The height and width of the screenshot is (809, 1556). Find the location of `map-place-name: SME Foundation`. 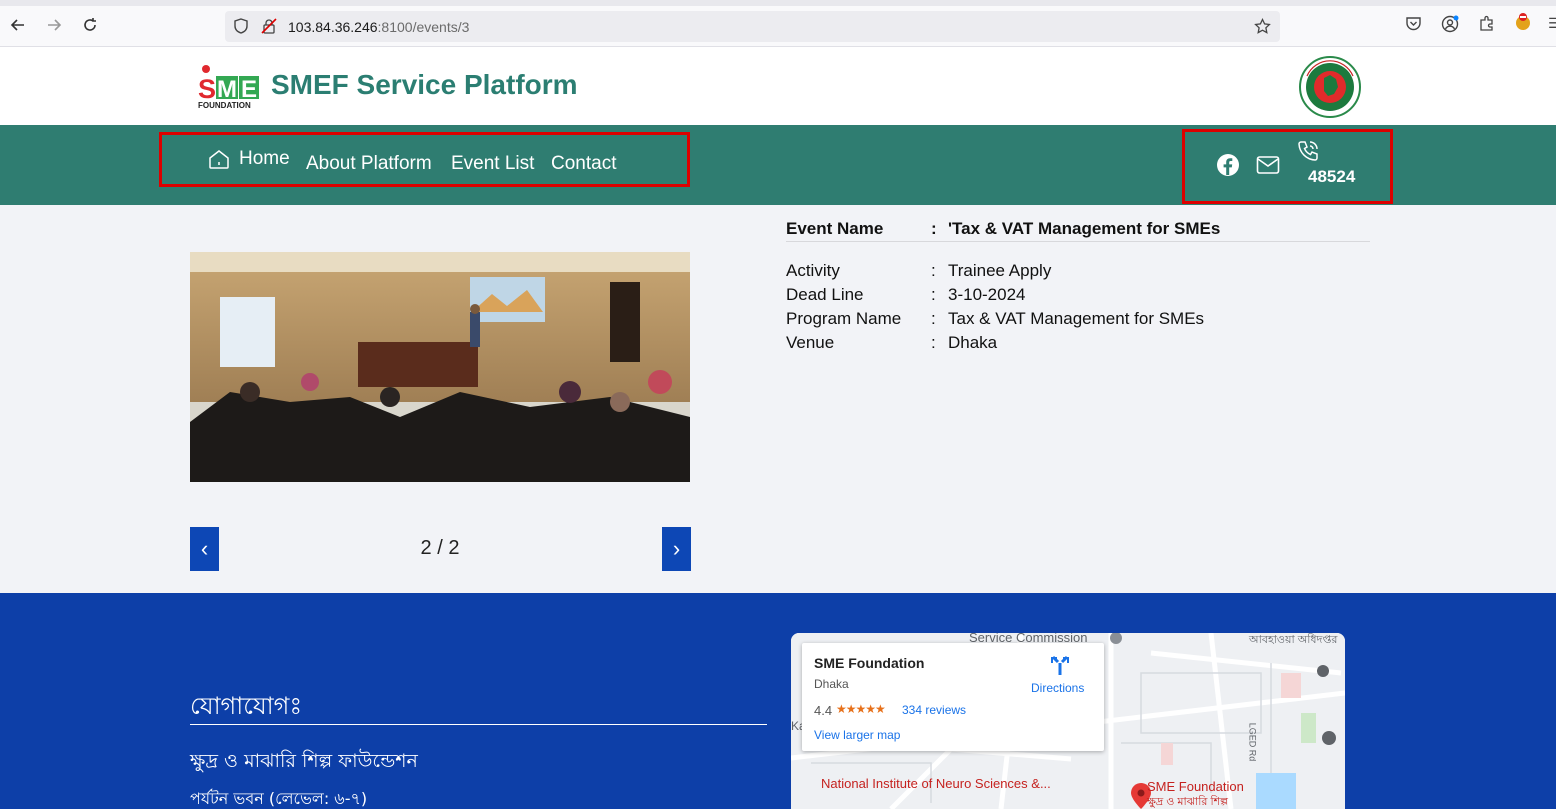

map-place-name: SME Foundation is located at coordinates (869, 663).